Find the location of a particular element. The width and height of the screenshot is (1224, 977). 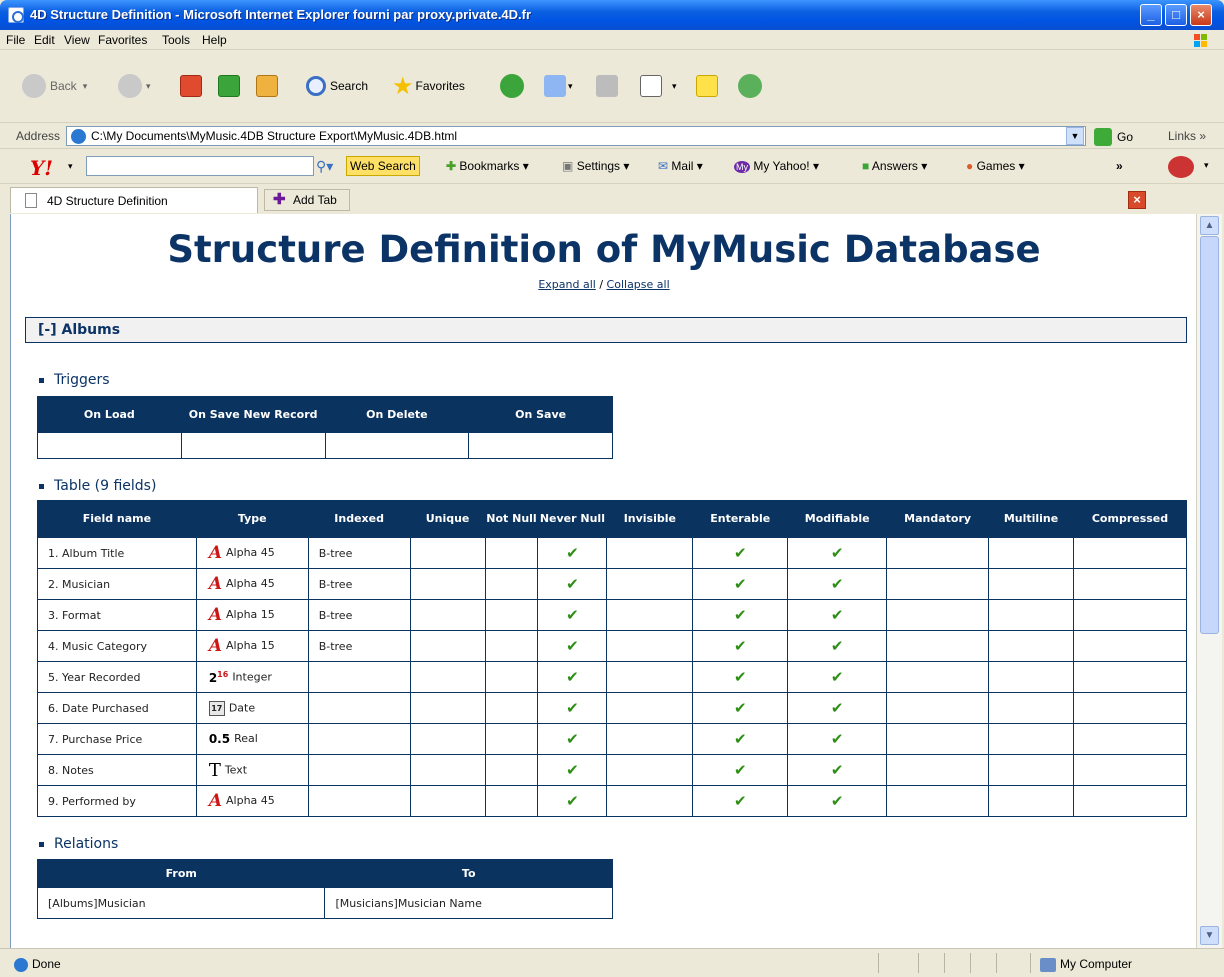

refresh-button is located at coordinates (229, 86).